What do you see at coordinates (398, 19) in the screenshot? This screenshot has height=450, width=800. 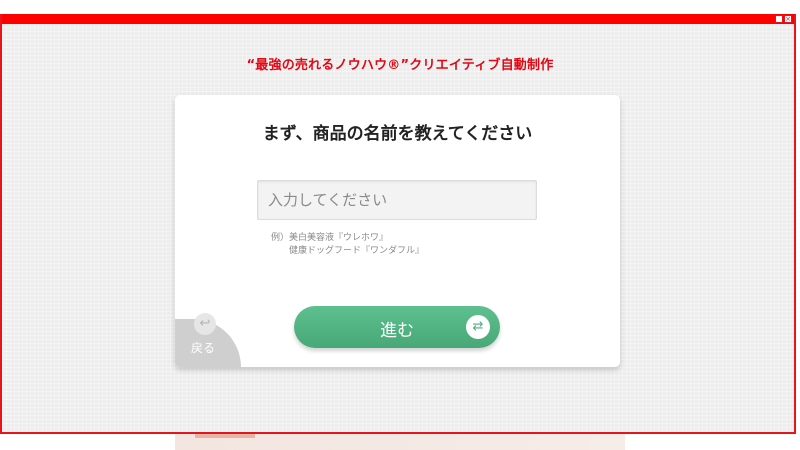 I see `title-bar: _ ×` at bounding box center [398, 19].